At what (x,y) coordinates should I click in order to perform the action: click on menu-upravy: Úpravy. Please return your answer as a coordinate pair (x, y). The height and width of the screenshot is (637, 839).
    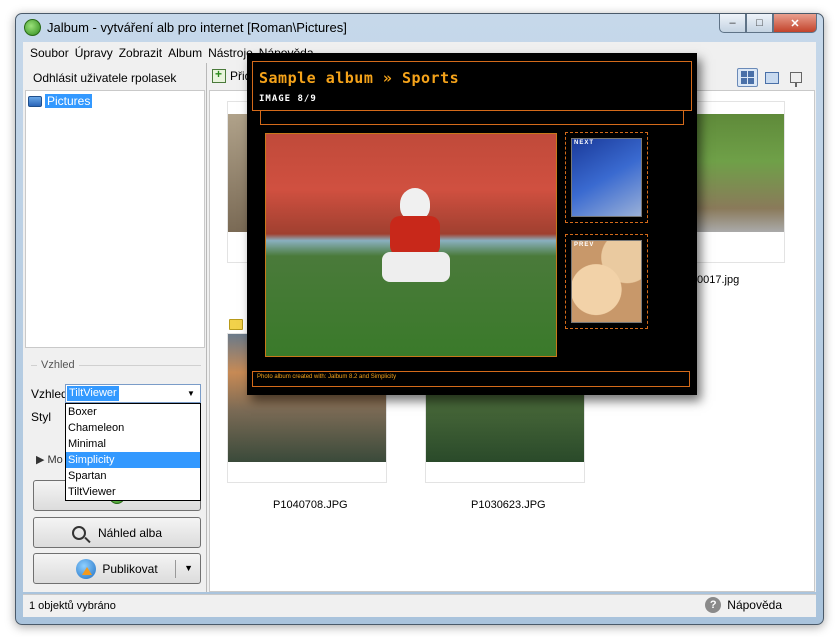
    Looking at the image, I should click on (94, 53).